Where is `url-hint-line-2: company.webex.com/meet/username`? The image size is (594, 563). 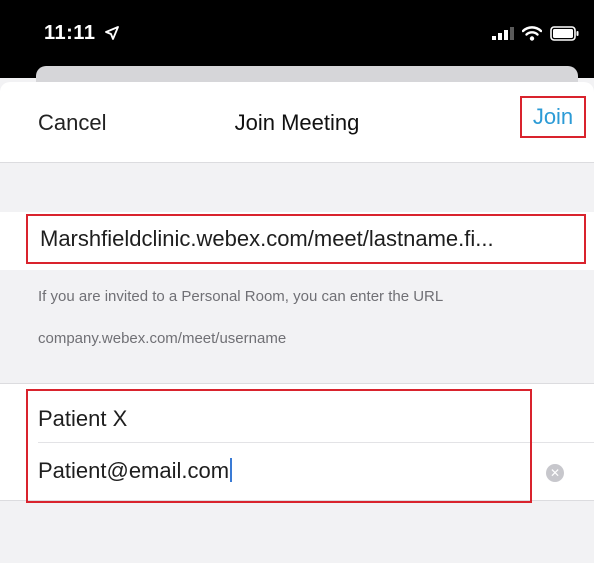 url-hint-line-2: company.webex.com/meet/username is located at coordinates (162, 338).